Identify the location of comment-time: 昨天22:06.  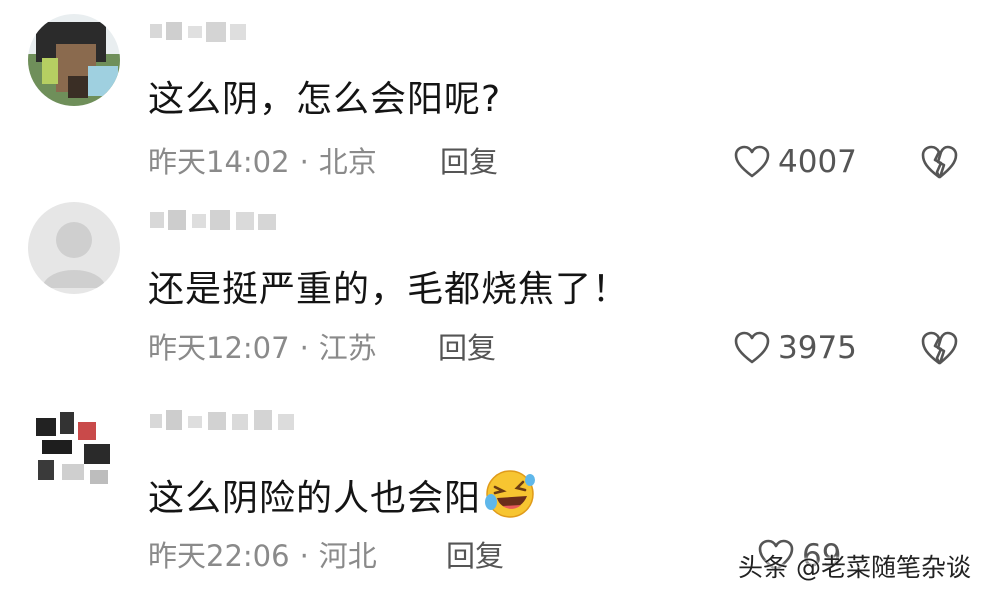
(219, 556).